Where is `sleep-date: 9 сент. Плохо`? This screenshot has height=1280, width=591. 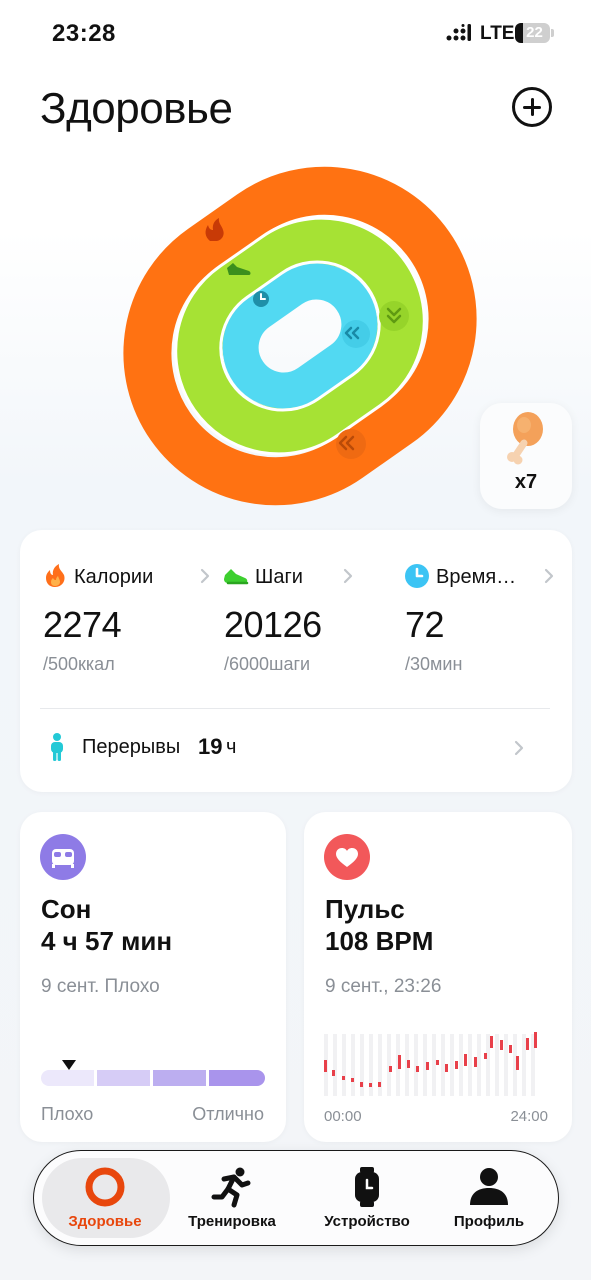
sleep-date: 9 сент. Плохо is located at coordinates (100, 986).